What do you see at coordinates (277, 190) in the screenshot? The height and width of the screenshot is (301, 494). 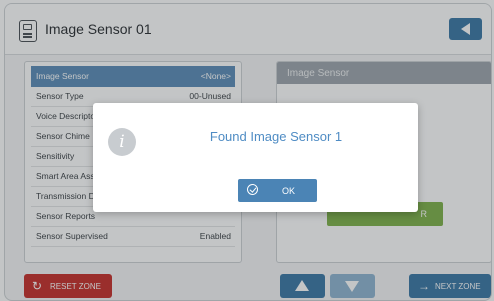 I see `ok-button: OK` at bounding box center [277, 190].